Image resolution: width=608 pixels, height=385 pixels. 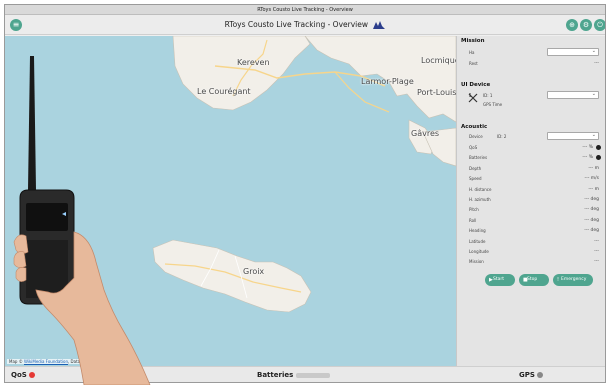 I want to click on power-icon: ⏻, so click(x=600, y=25).